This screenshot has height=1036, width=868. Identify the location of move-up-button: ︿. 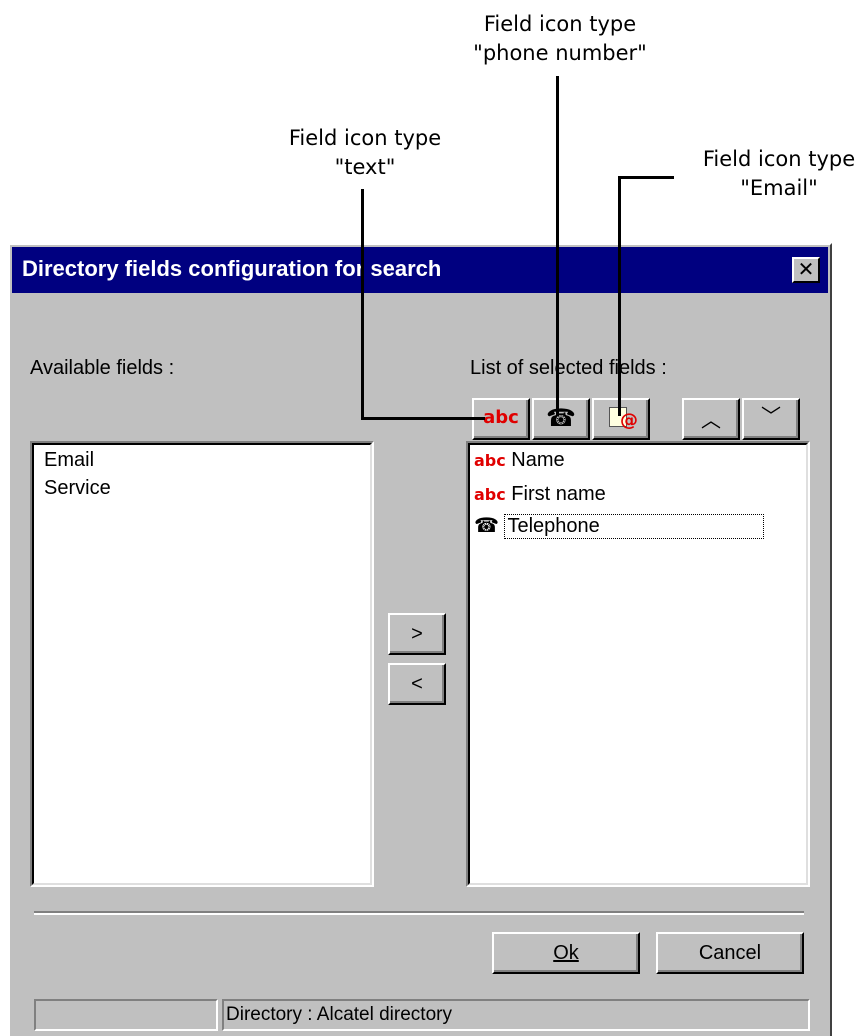
(711, 419).